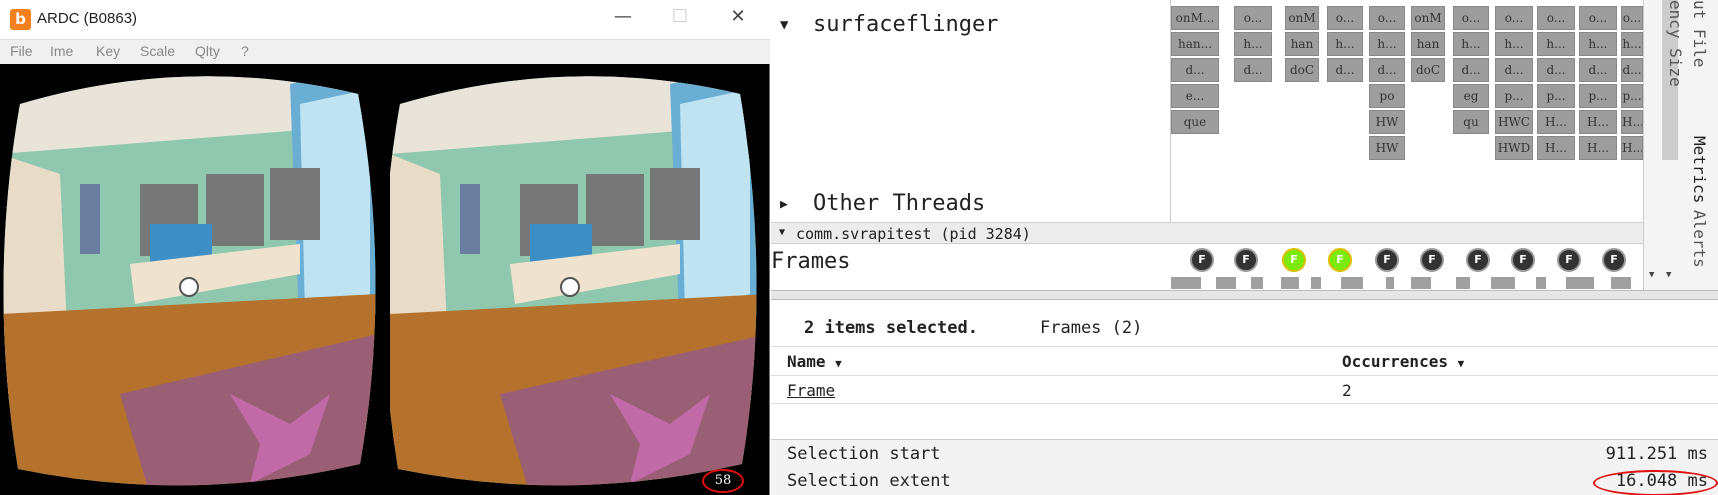 The height and width of the screenshot is (495, 1718). Describe the element at coordinates (1699, 33) in the screenshot. I see `tab-input-file: ut File` at that location.